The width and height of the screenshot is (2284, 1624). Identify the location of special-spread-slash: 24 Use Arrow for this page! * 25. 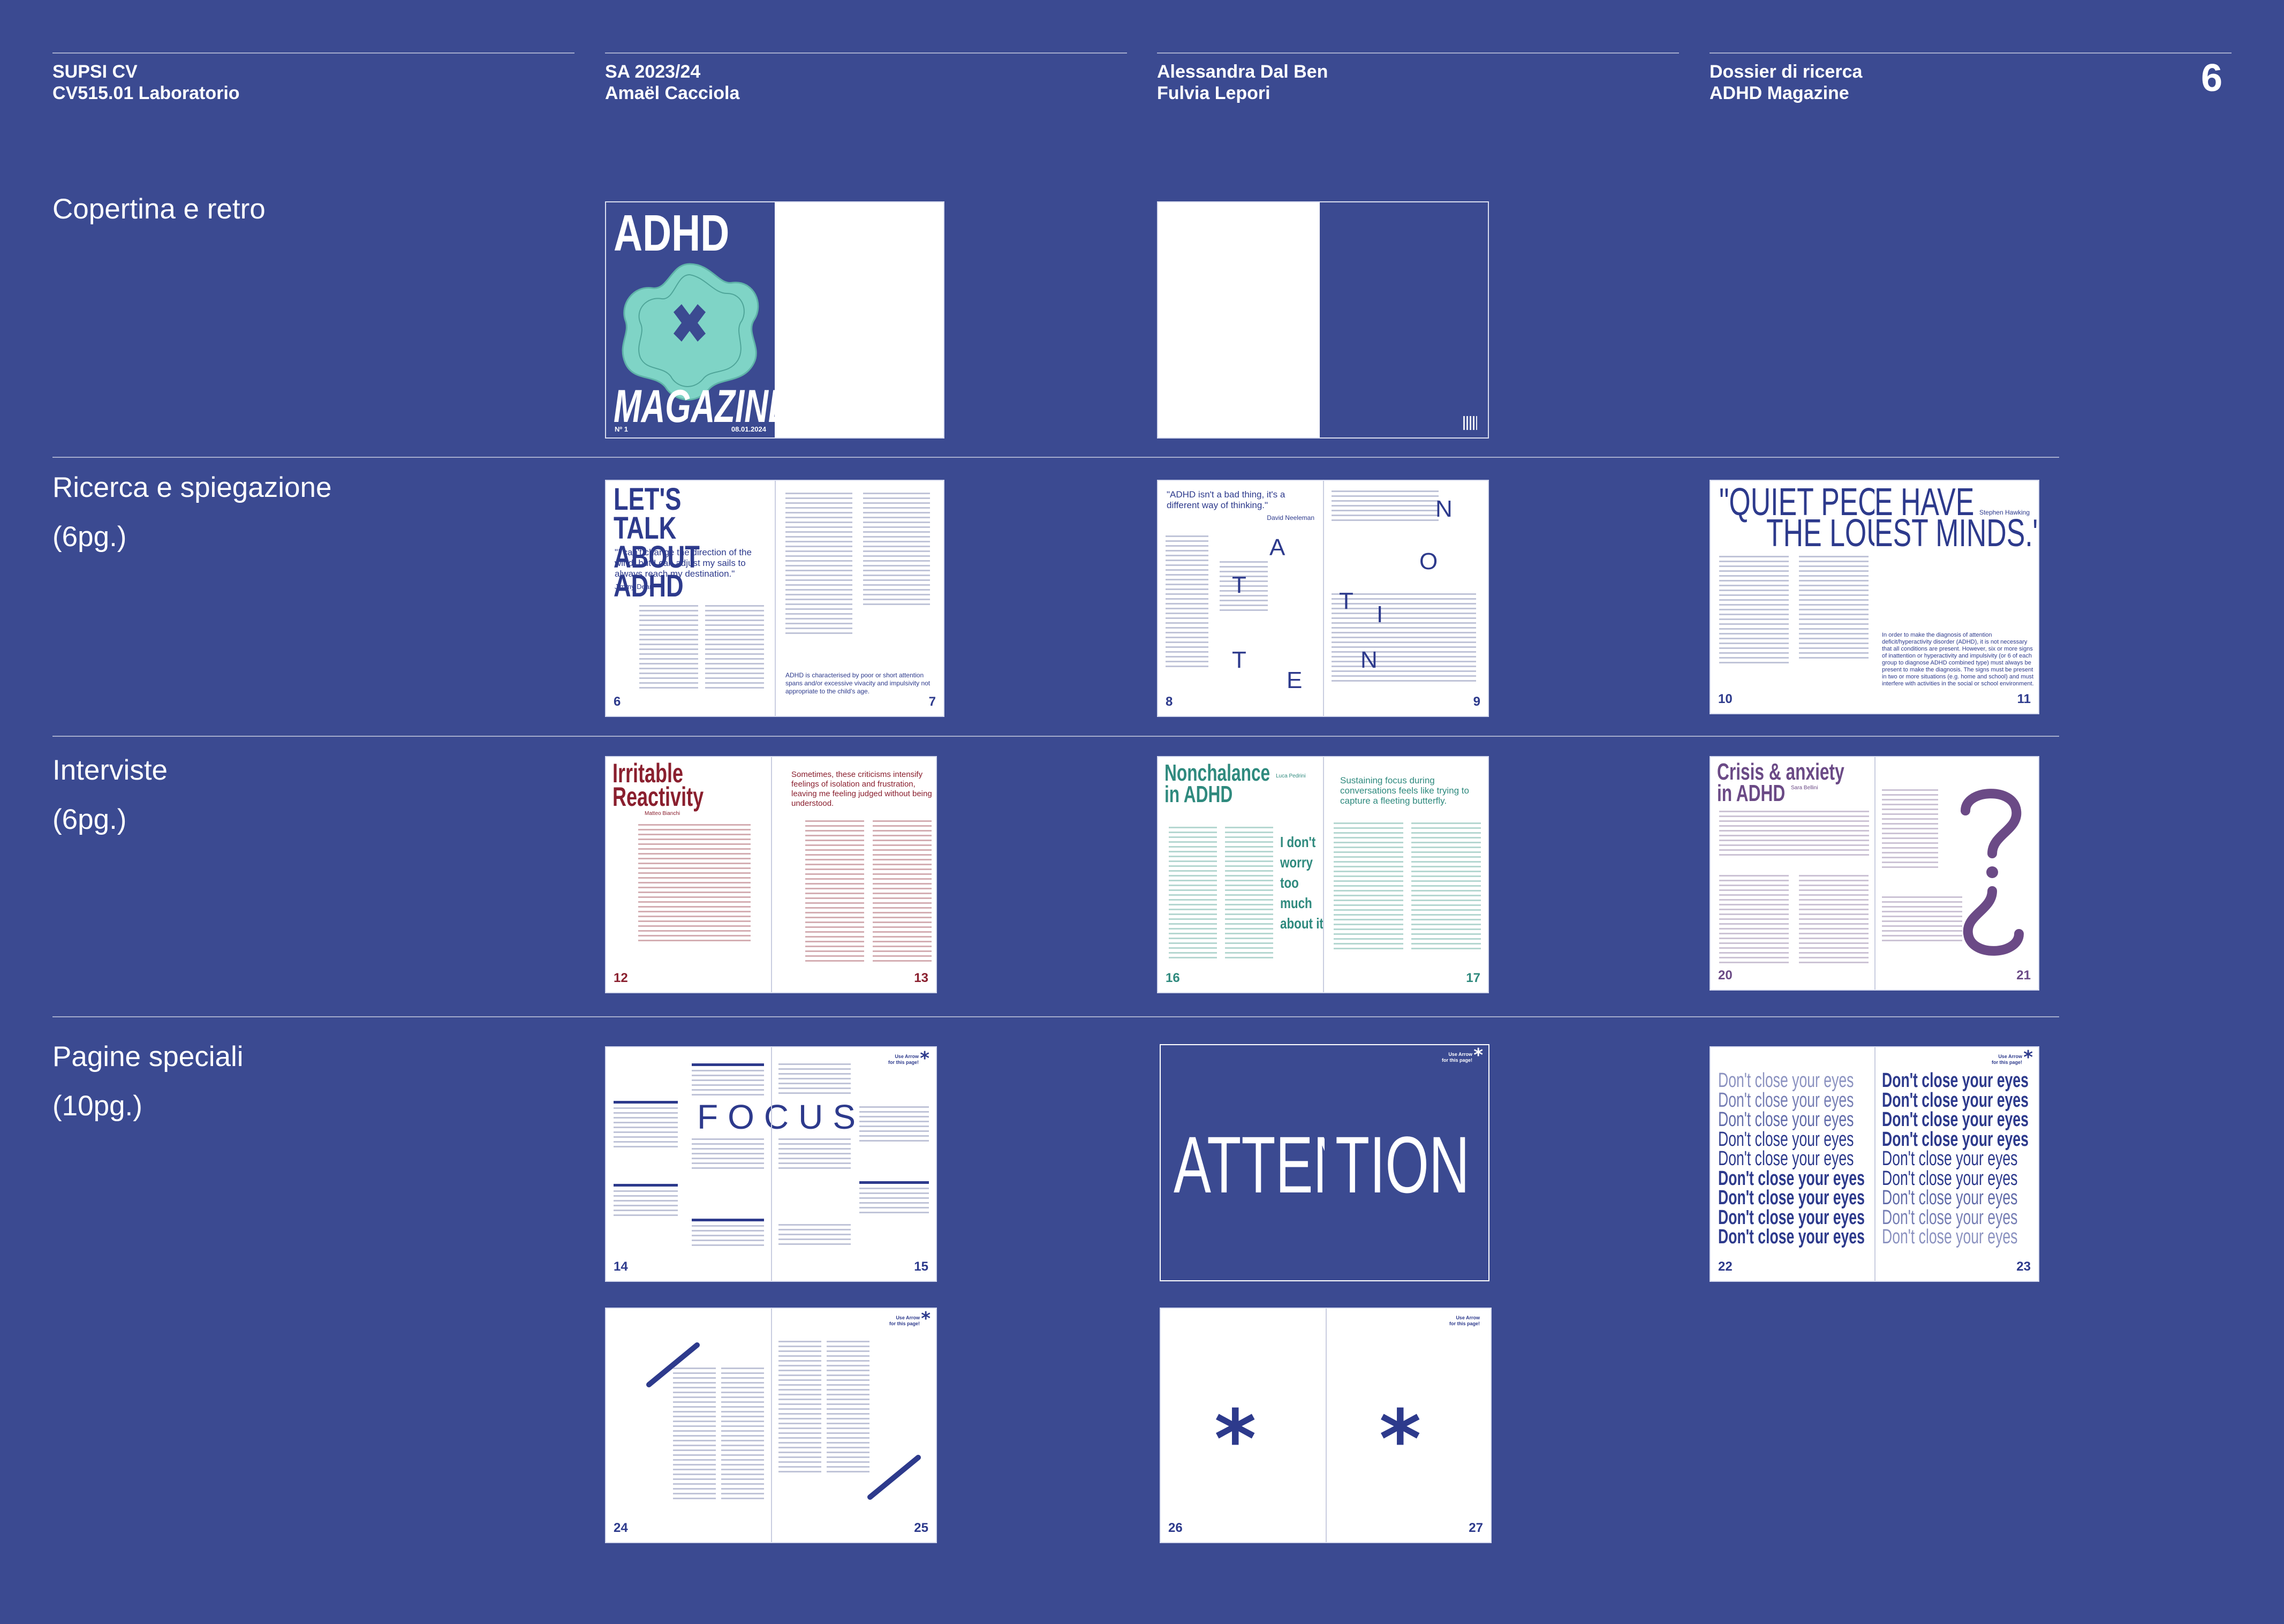
(771, 1425).